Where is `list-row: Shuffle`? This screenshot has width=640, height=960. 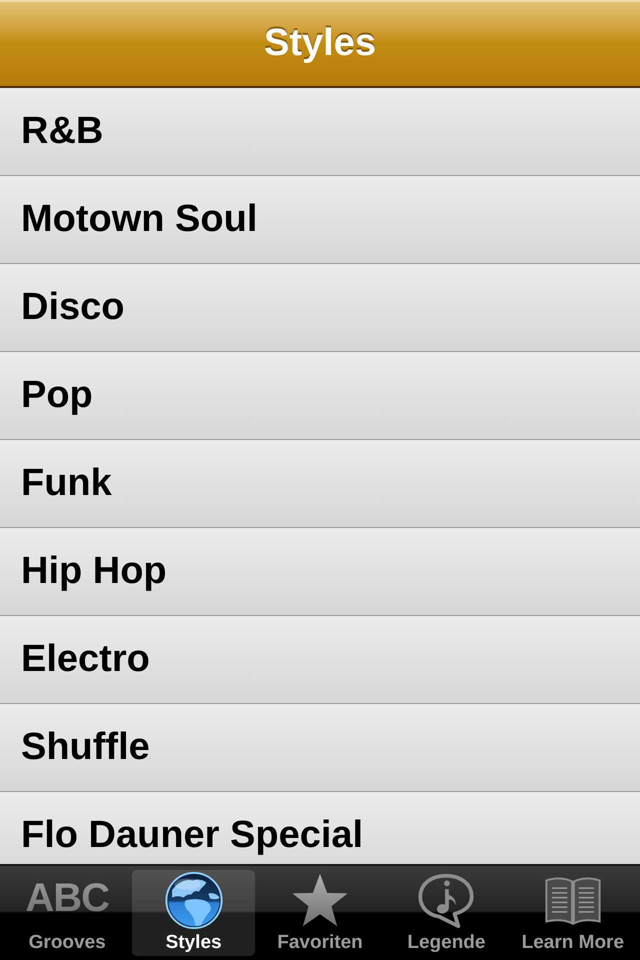 list-row: Shuffle is located at coordinates (320, 748).